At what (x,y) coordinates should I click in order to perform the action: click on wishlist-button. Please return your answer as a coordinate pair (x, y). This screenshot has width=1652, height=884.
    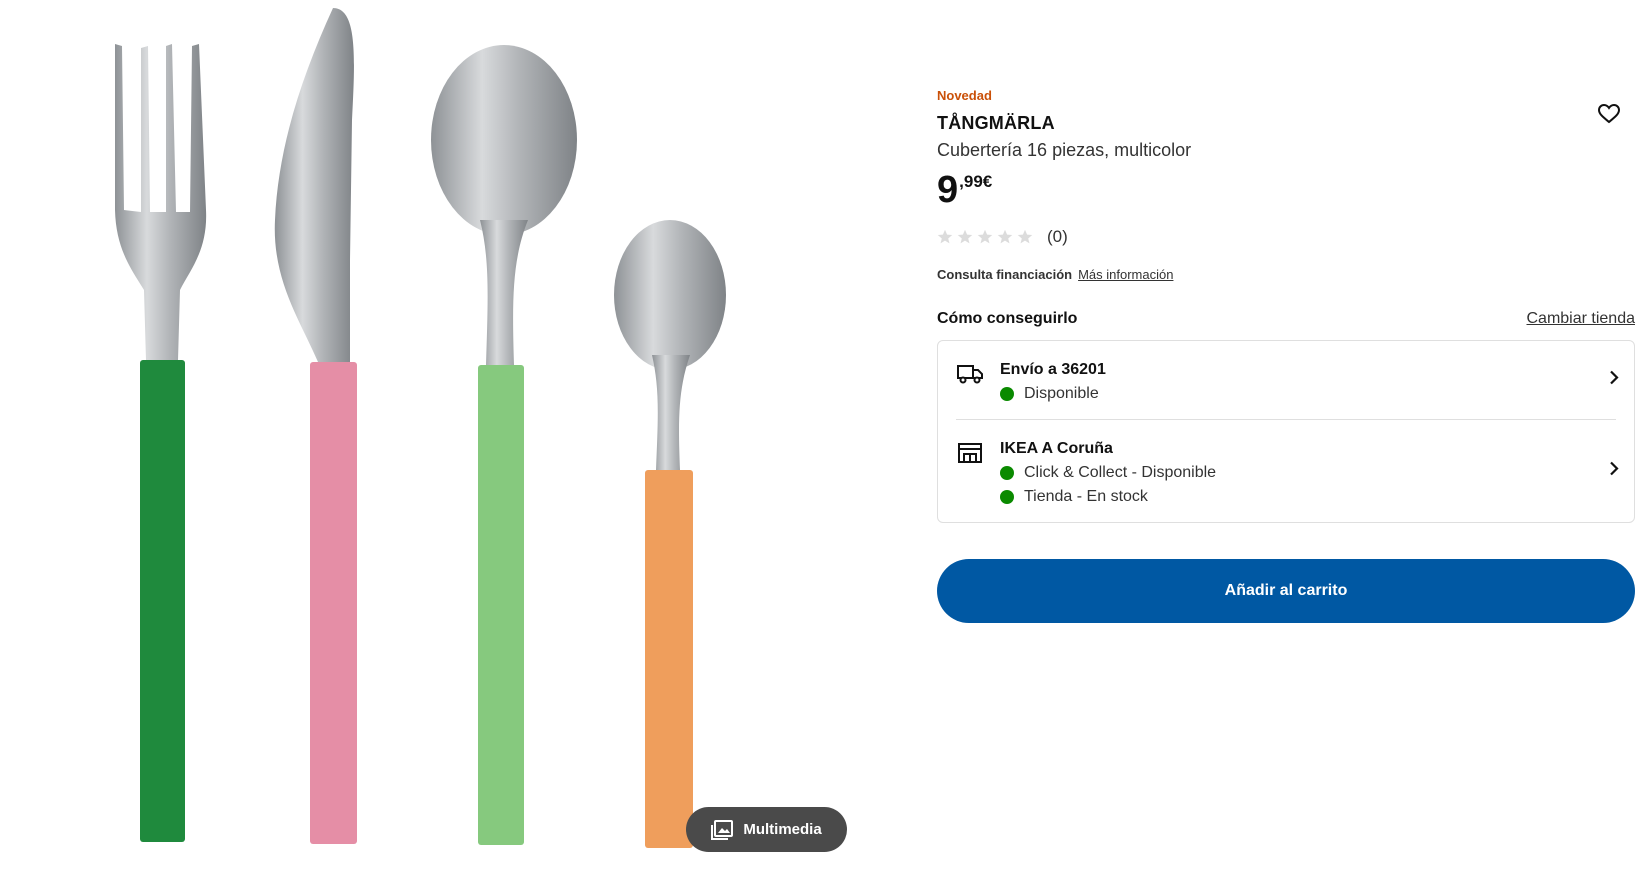
    Looking at the image, I should click on (1609, 114).